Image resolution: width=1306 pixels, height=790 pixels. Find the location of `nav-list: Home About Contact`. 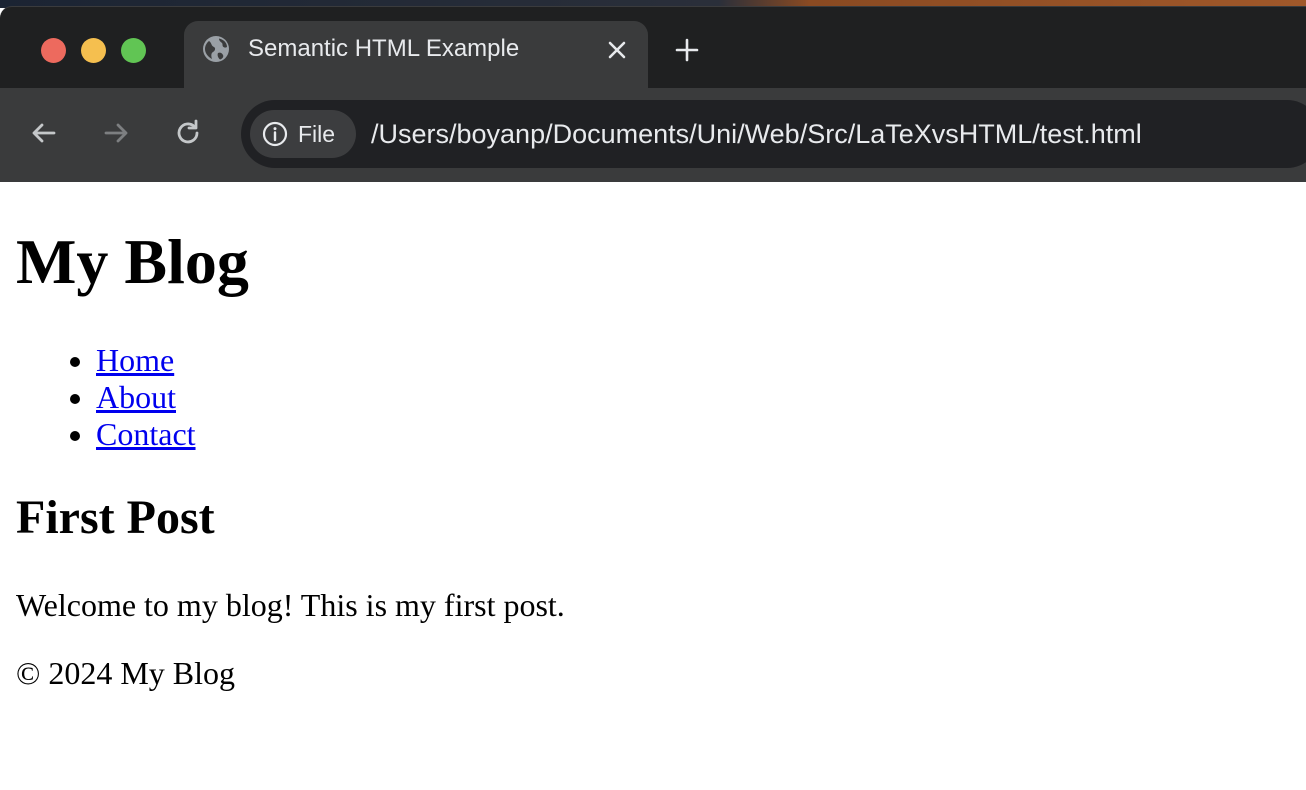

nav-list: Home About Contact is located at coordinates (106, 397).